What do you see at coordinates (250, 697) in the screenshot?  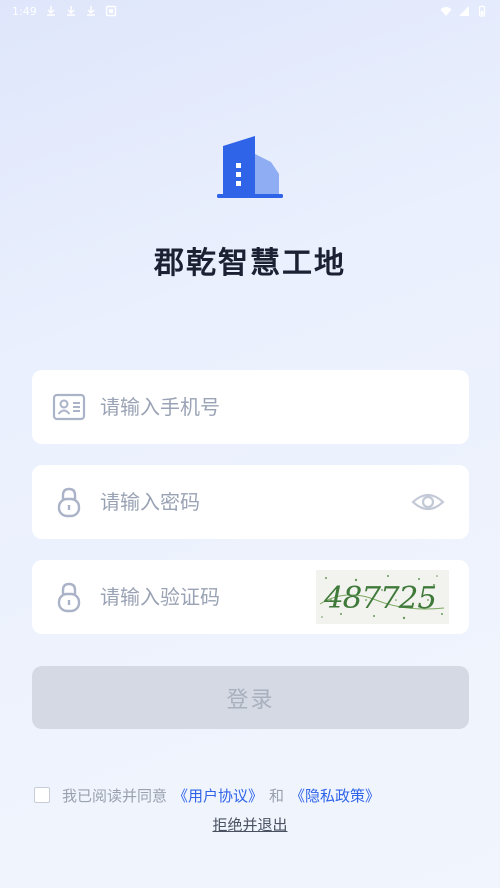 I see `login-button: 登录` at bounding box center [250, 697].